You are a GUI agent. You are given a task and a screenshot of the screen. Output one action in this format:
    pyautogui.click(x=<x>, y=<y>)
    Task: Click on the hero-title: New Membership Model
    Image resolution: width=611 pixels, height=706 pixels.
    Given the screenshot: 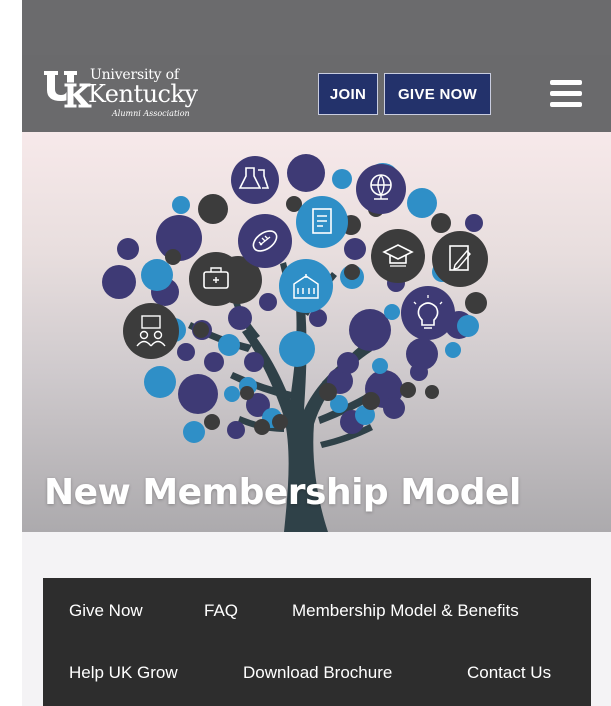 What is the action you would take?
    pyautogui.click(x=282, y=492)
    